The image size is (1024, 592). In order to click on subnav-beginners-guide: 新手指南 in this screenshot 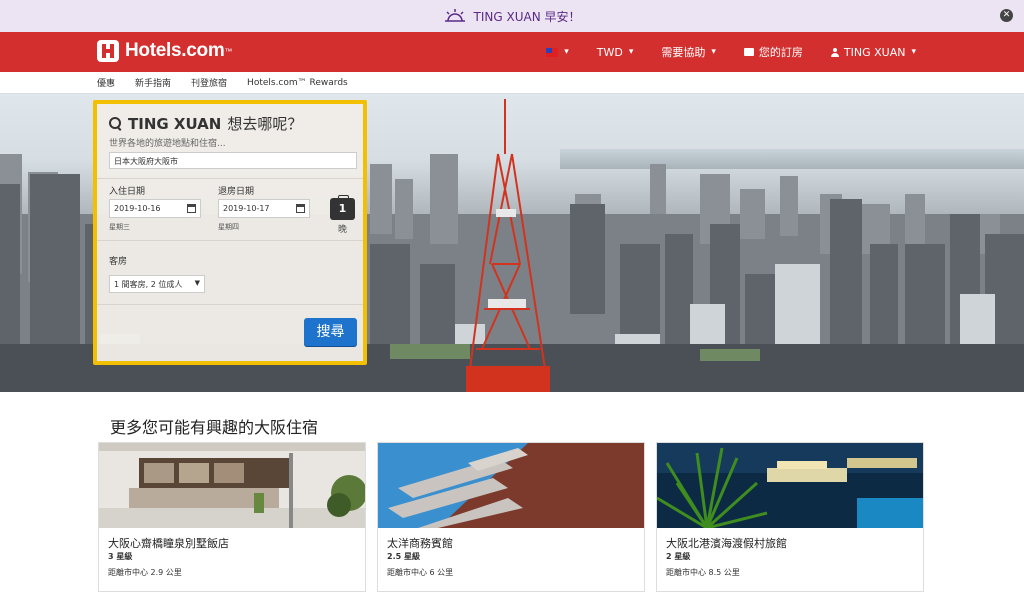, I will do `click(153, 82)`.